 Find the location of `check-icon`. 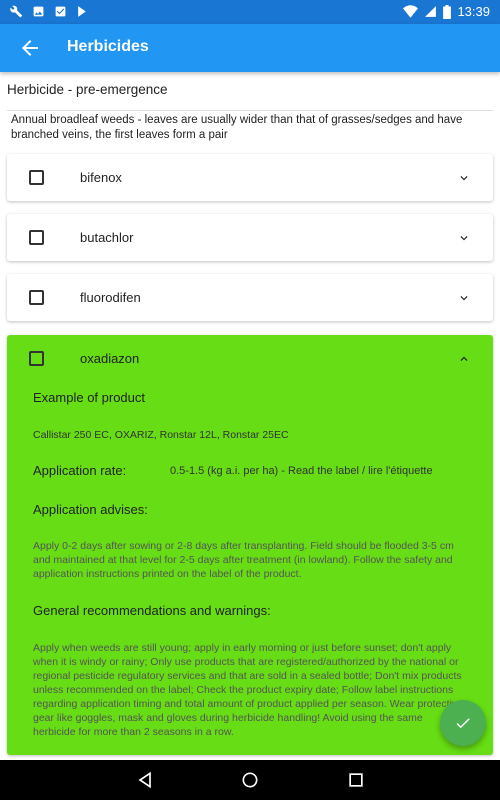

check-icon is located at coordinates (463, 723).